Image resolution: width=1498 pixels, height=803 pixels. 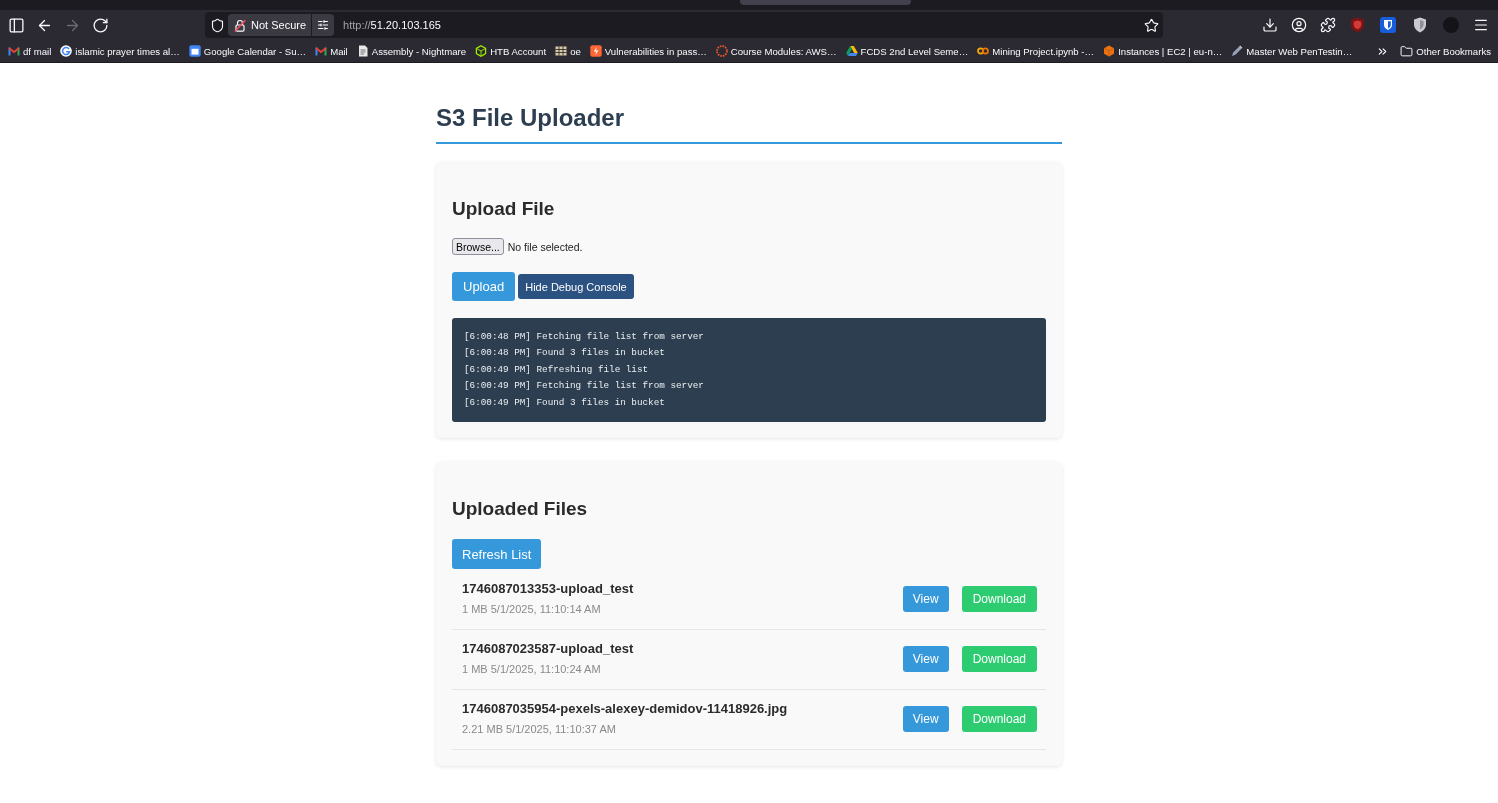 What do you see at coordinates (595, 51) in the screenshot?
I see `bolt-tile-icon` at bounding box center [595, 51].